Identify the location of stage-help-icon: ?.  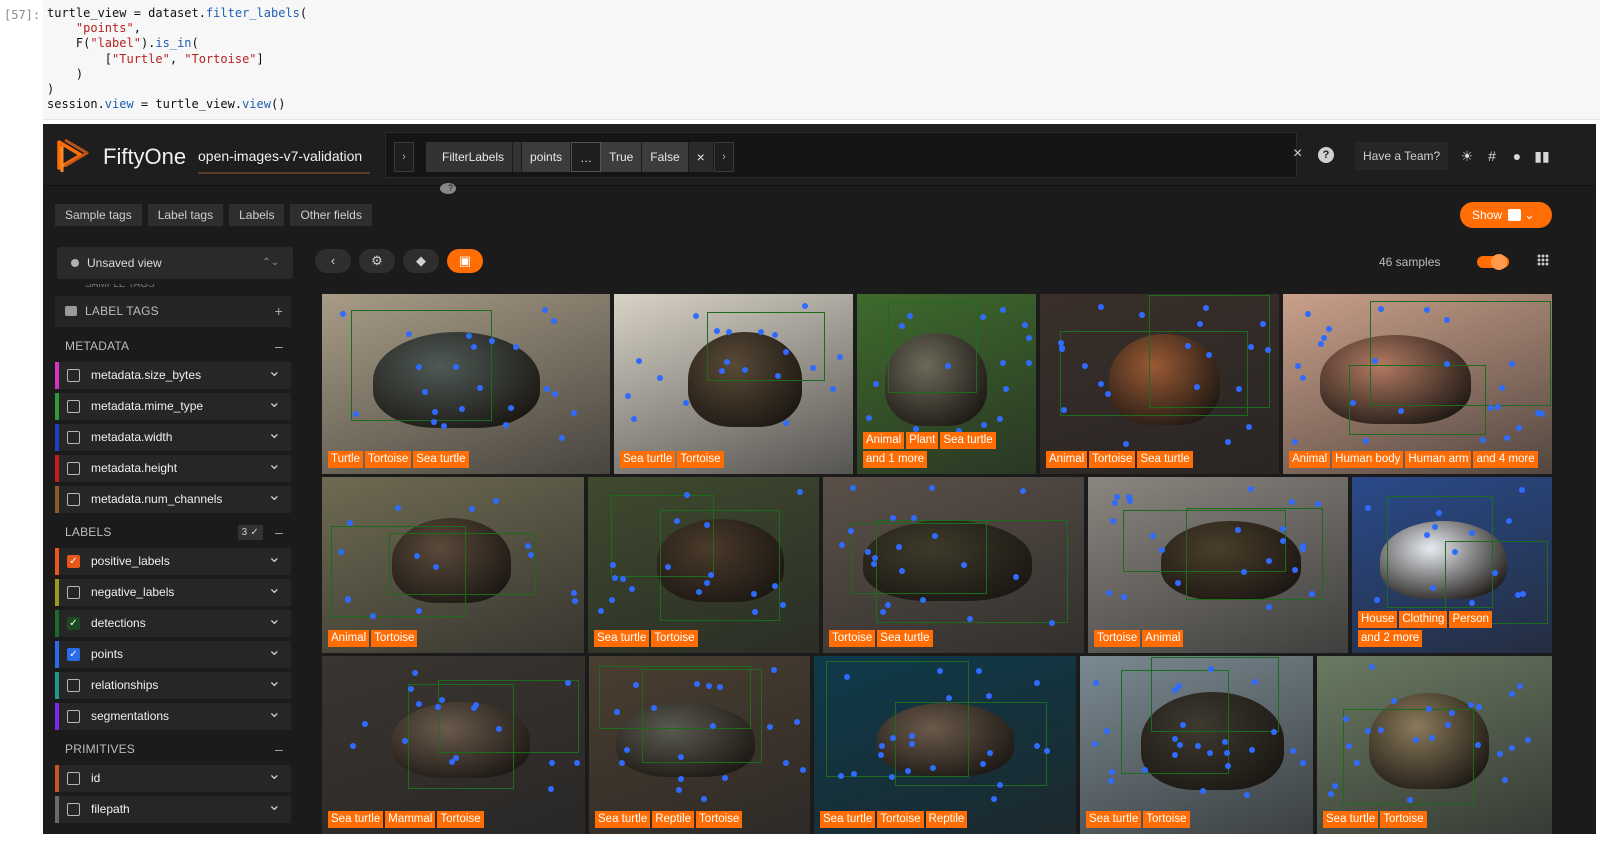
(448, 188).